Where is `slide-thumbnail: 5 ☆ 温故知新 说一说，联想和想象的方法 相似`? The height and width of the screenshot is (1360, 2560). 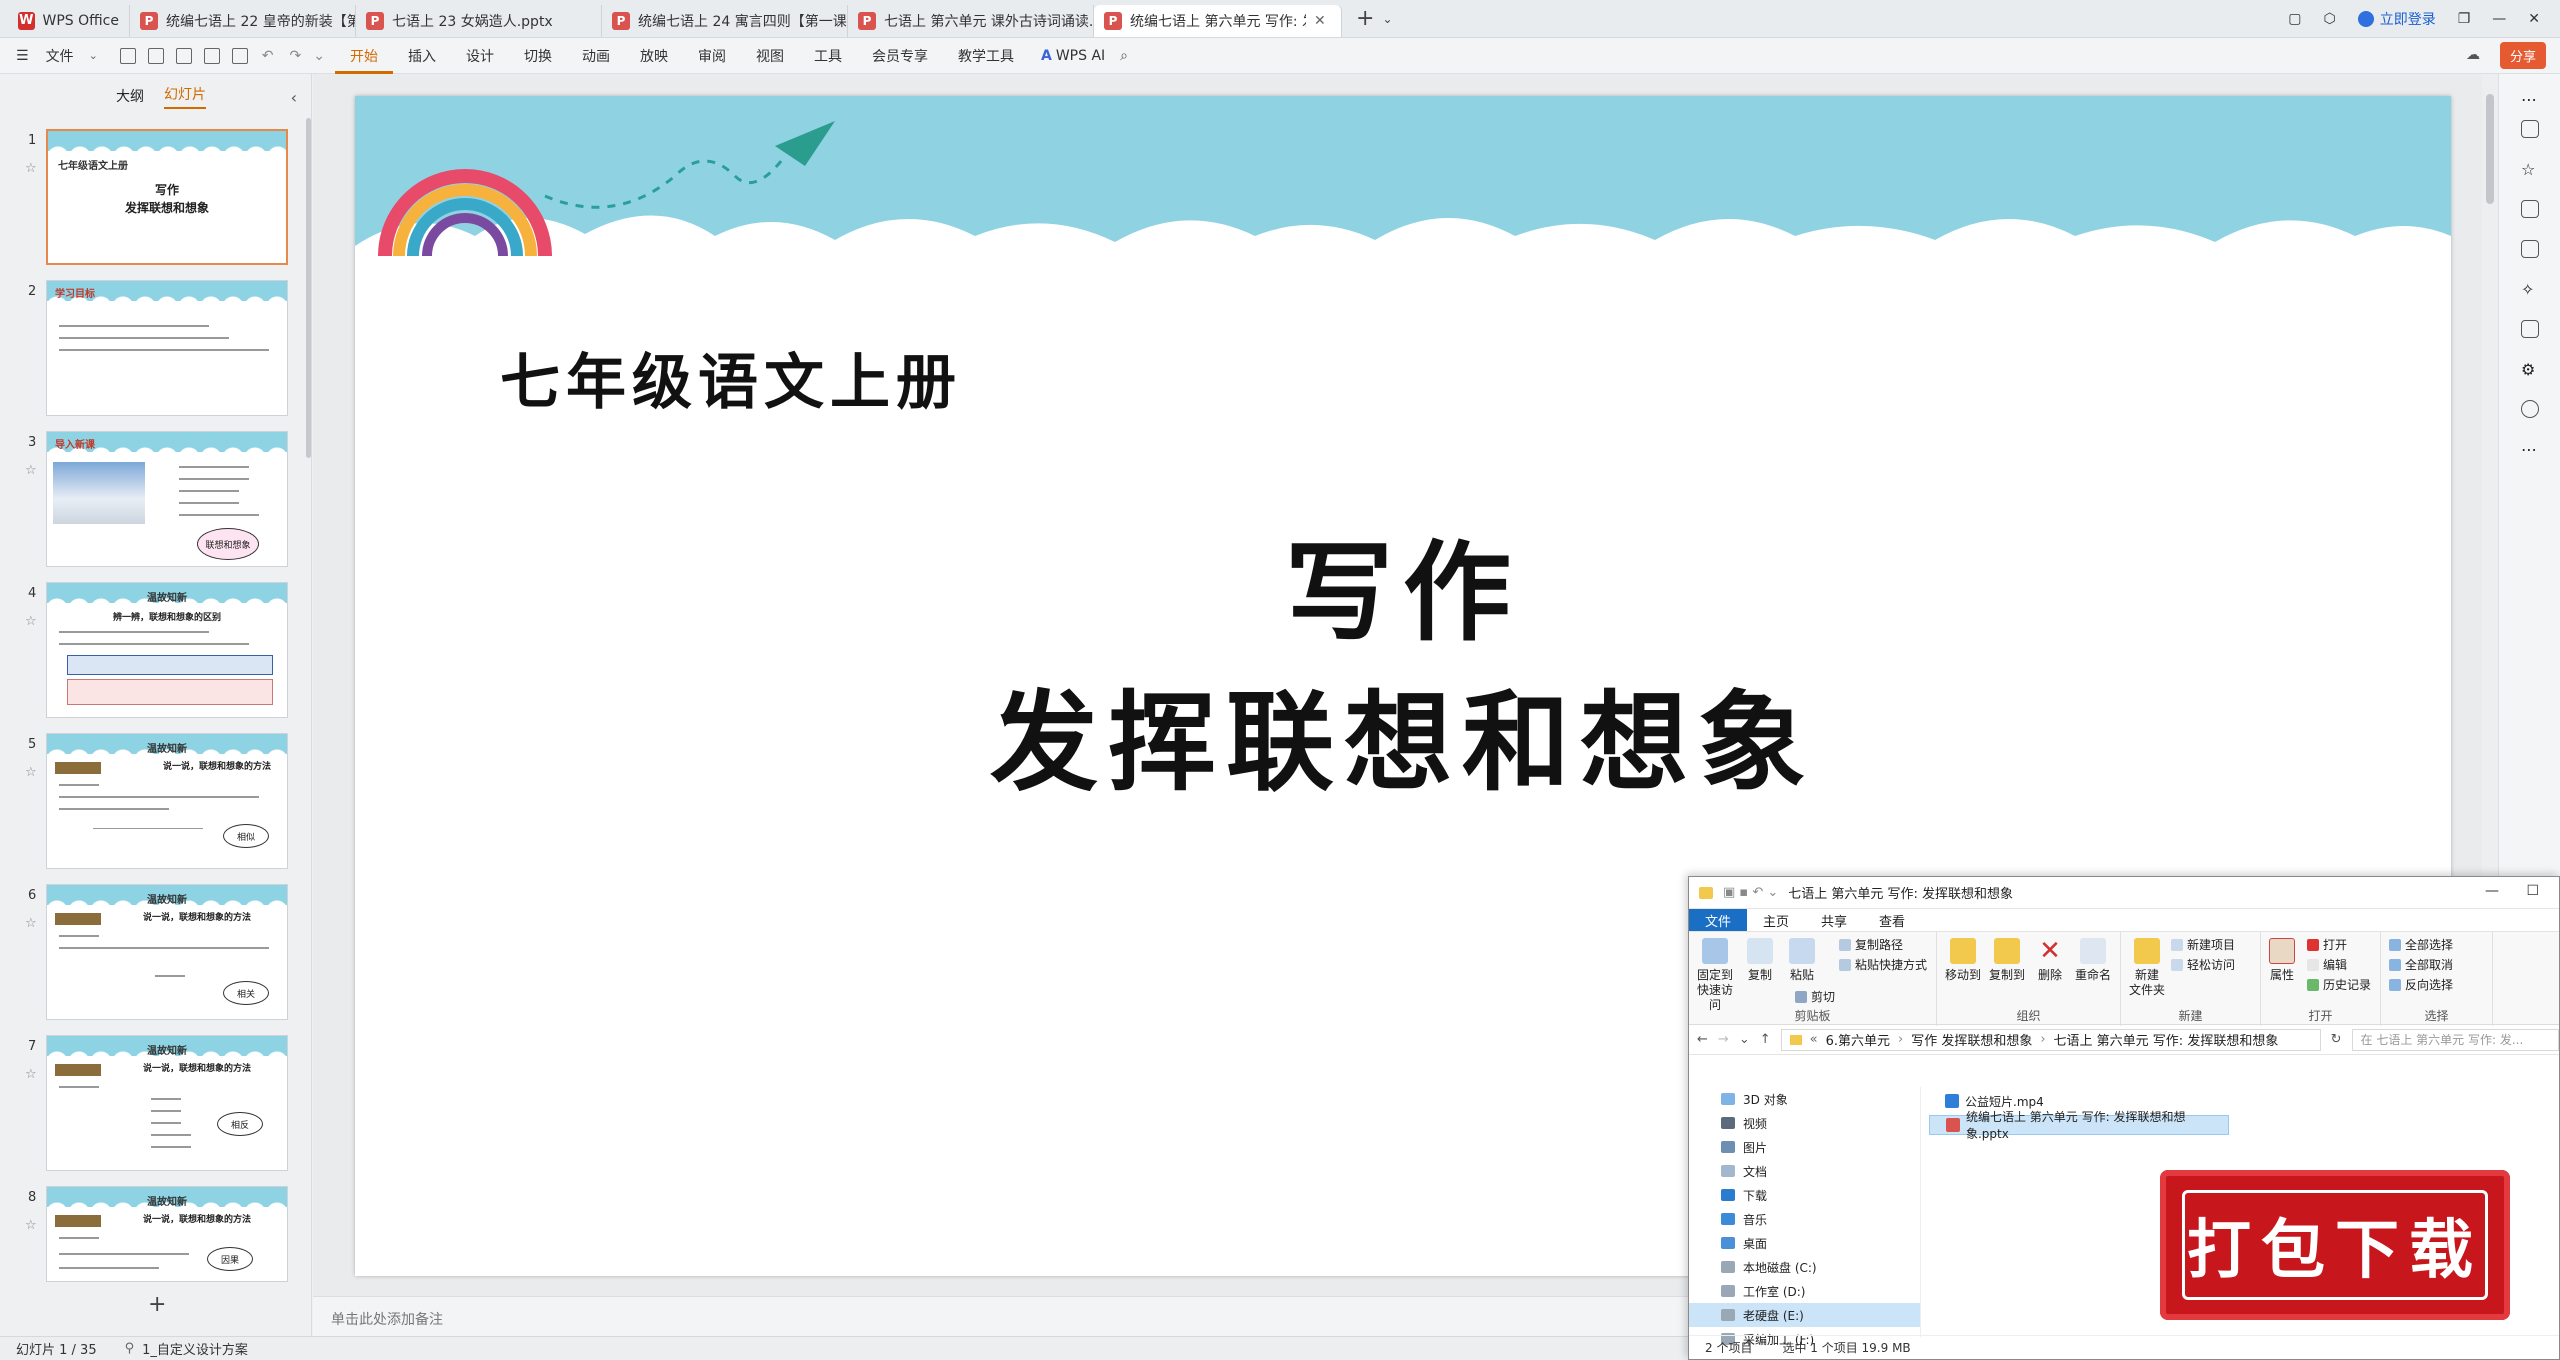
slide-thumbnail: 5 ☆ 温故知新 说一说，联想和想象的方法 相似 is located at coordinates (156, 803).